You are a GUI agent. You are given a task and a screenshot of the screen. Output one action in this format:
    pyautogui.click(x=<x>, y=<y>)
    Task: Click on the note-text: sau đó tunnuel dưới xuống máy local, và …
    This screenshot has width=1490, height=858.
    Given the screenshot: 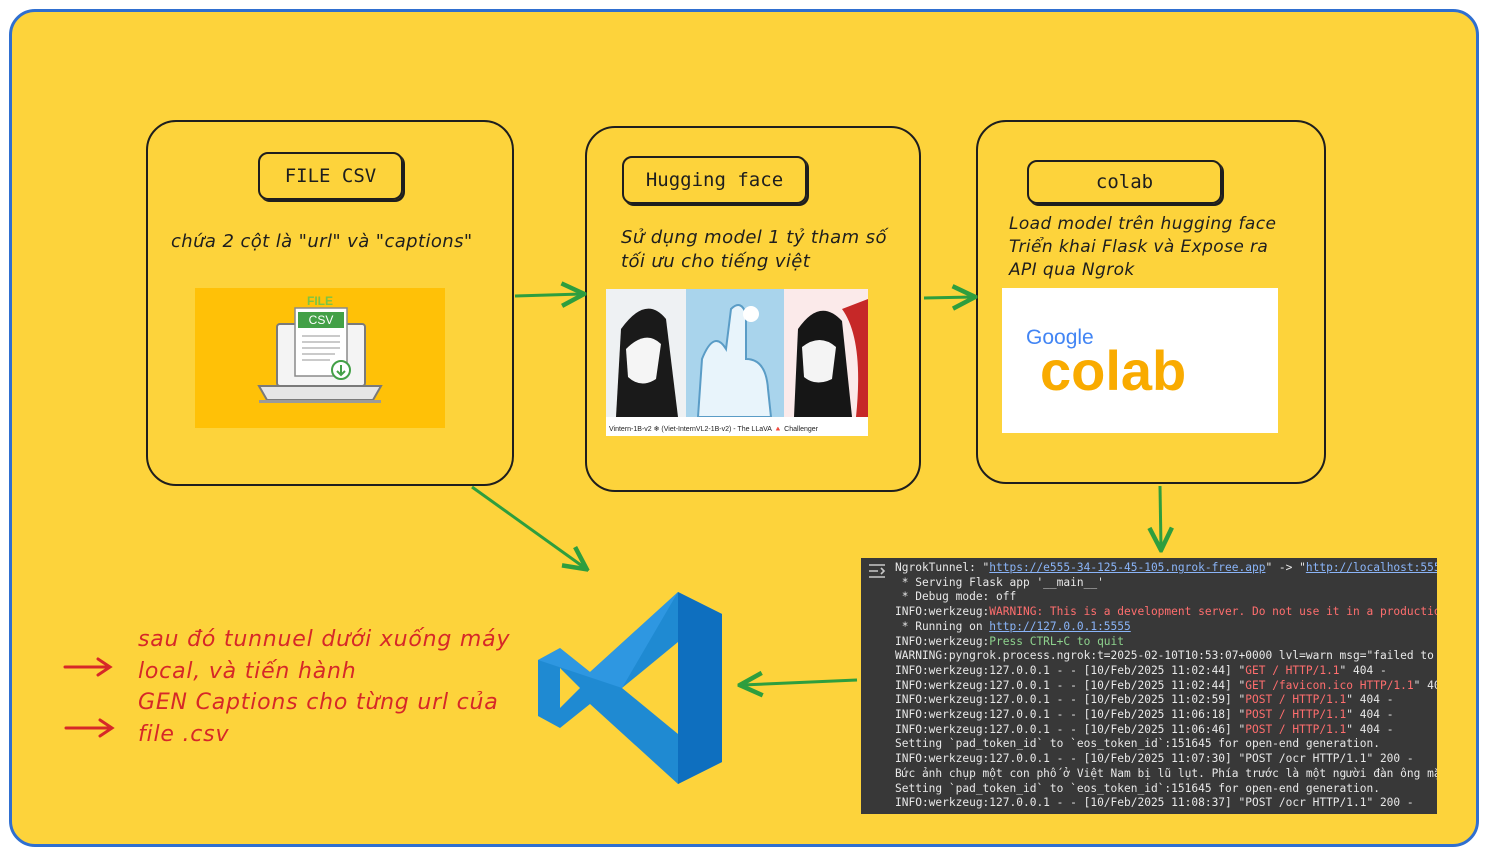 What is the action you would take?
    pyautogui.click(x=333, y=687)
    